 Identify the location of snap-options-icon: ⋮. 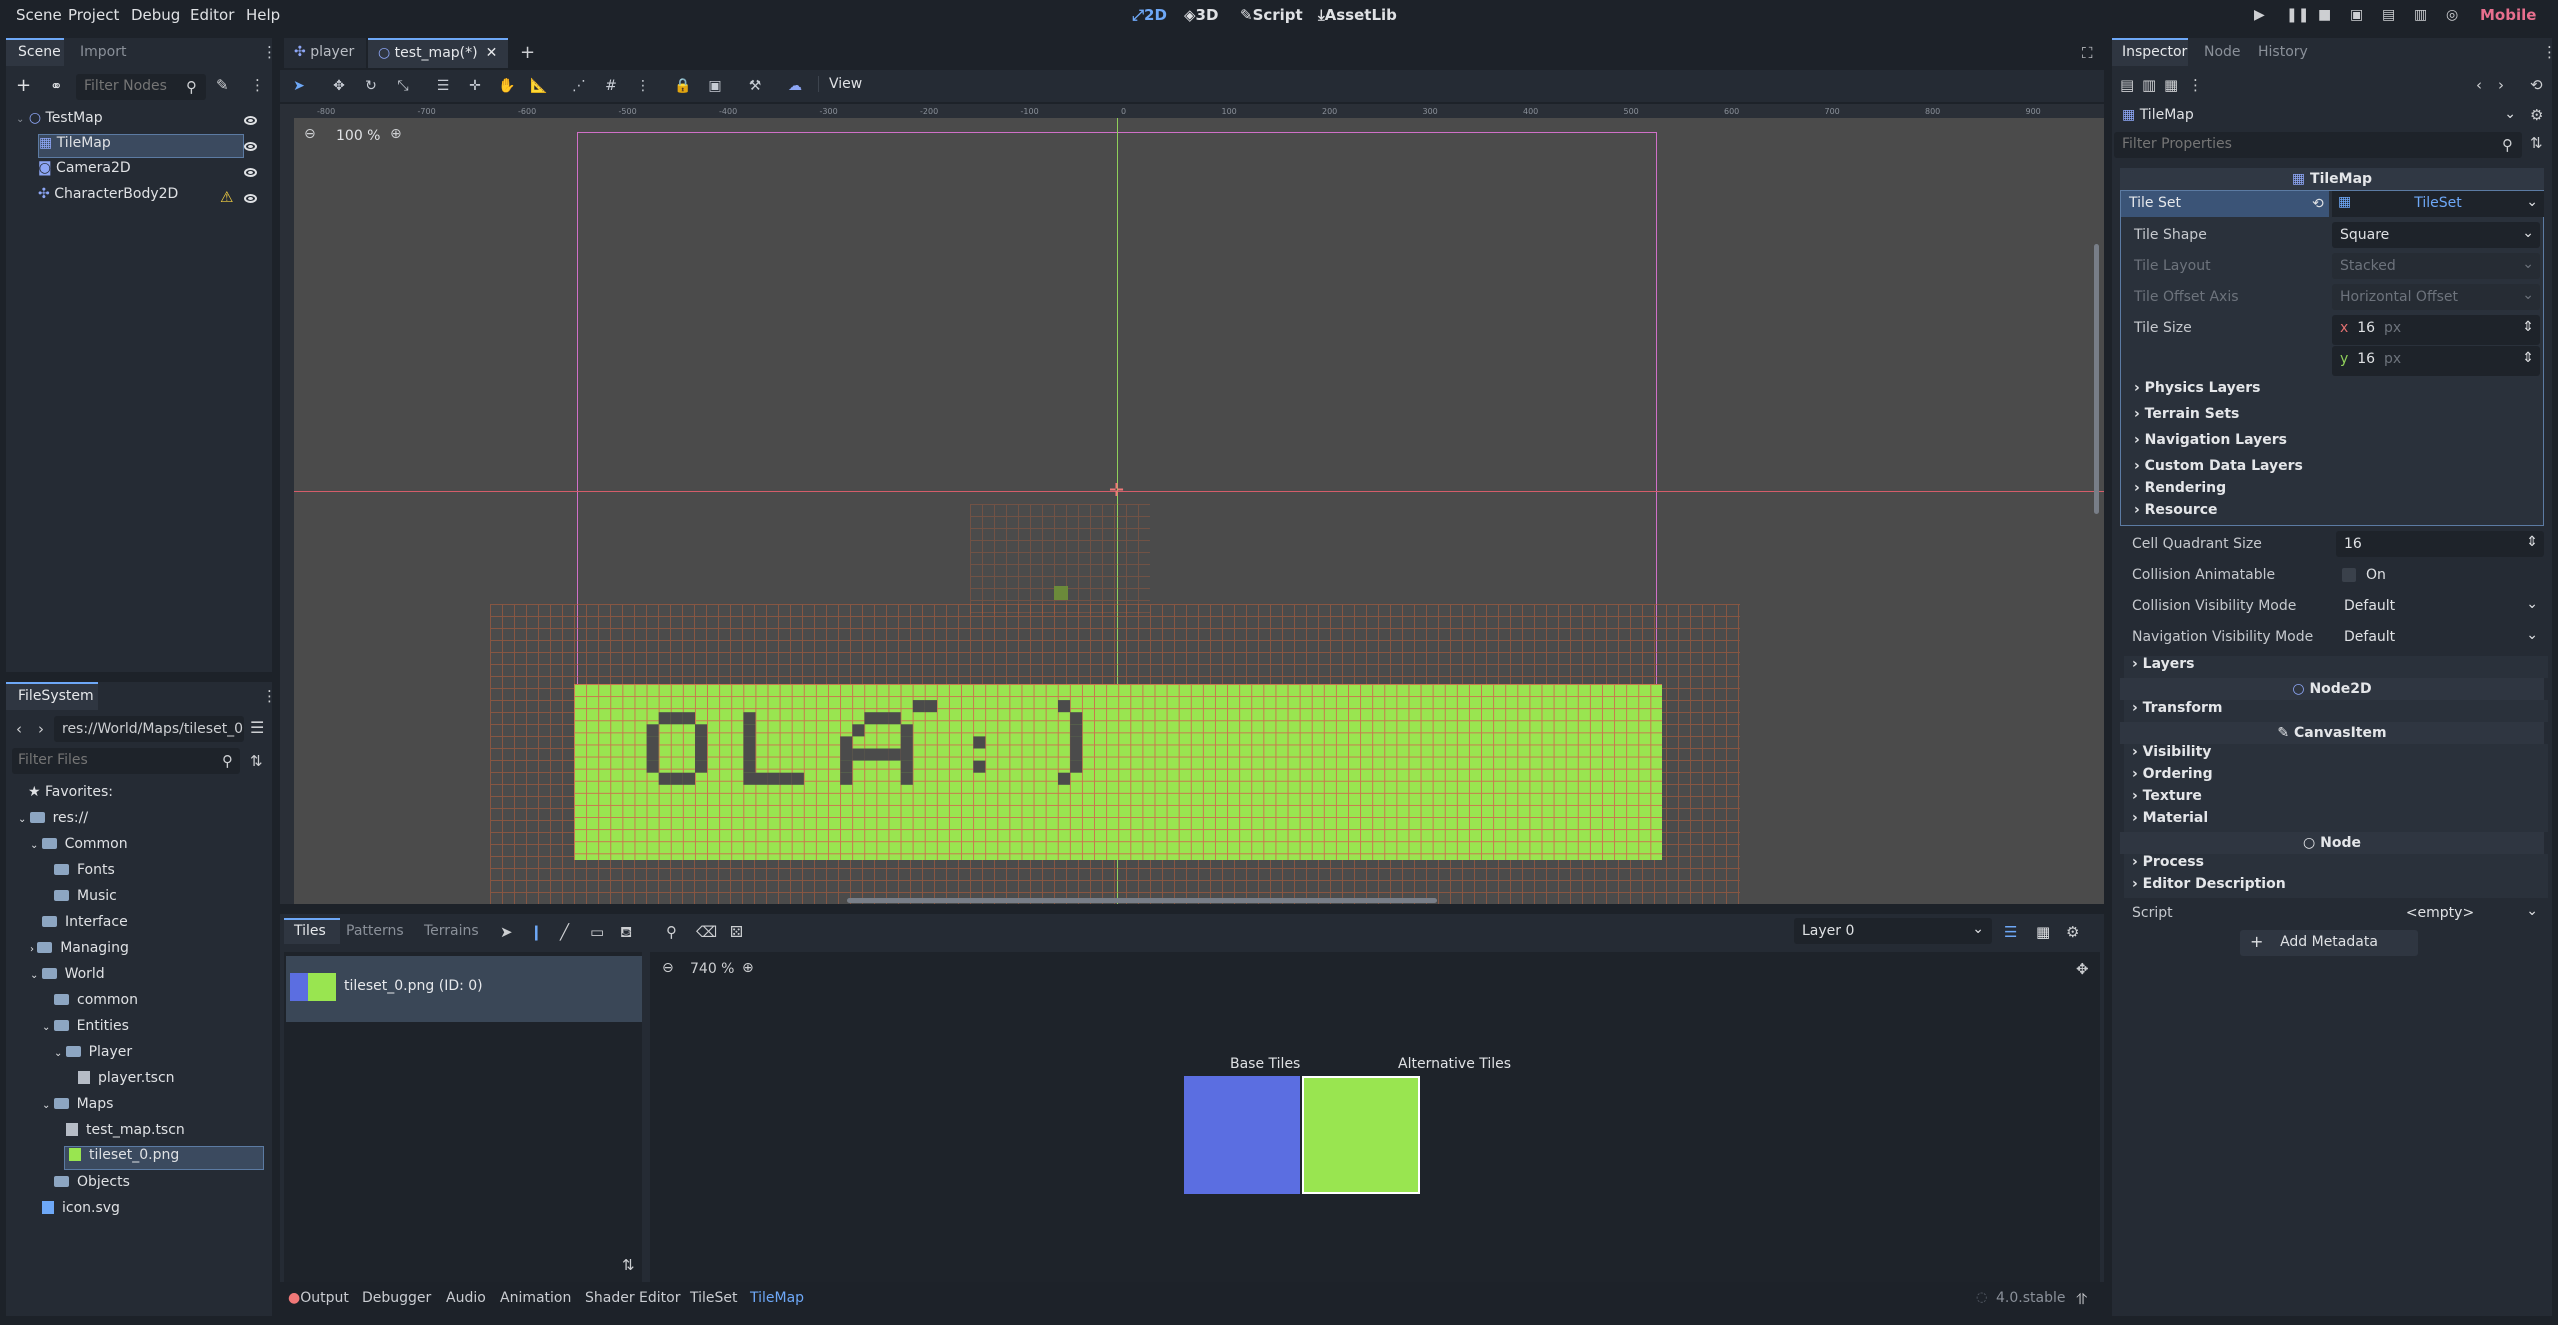
(643, 86).